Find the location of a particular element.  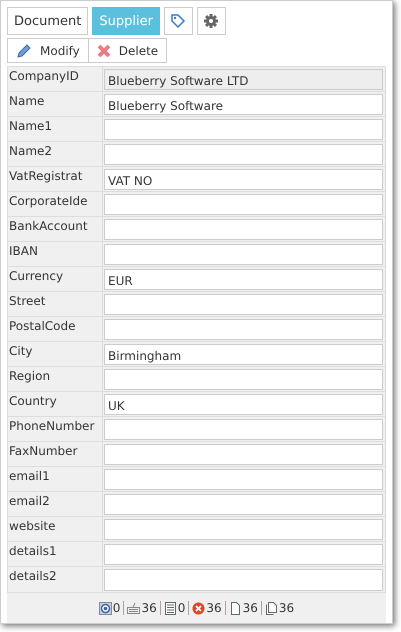

field-label: VatRegistrat is located at coordinates (55, 179).